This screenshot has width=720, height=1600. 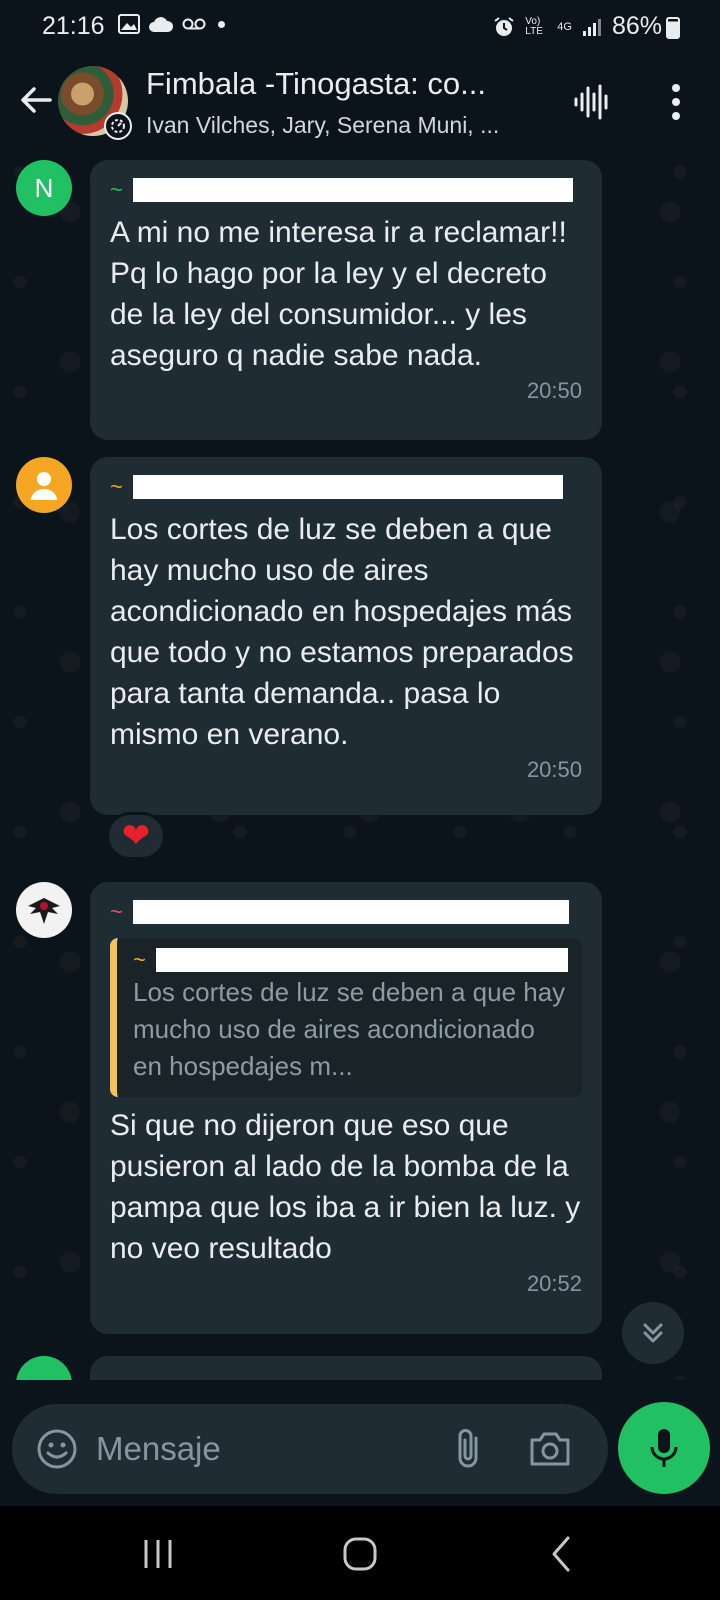 I want to click on attach-icon, so click(x=468, y=1449).